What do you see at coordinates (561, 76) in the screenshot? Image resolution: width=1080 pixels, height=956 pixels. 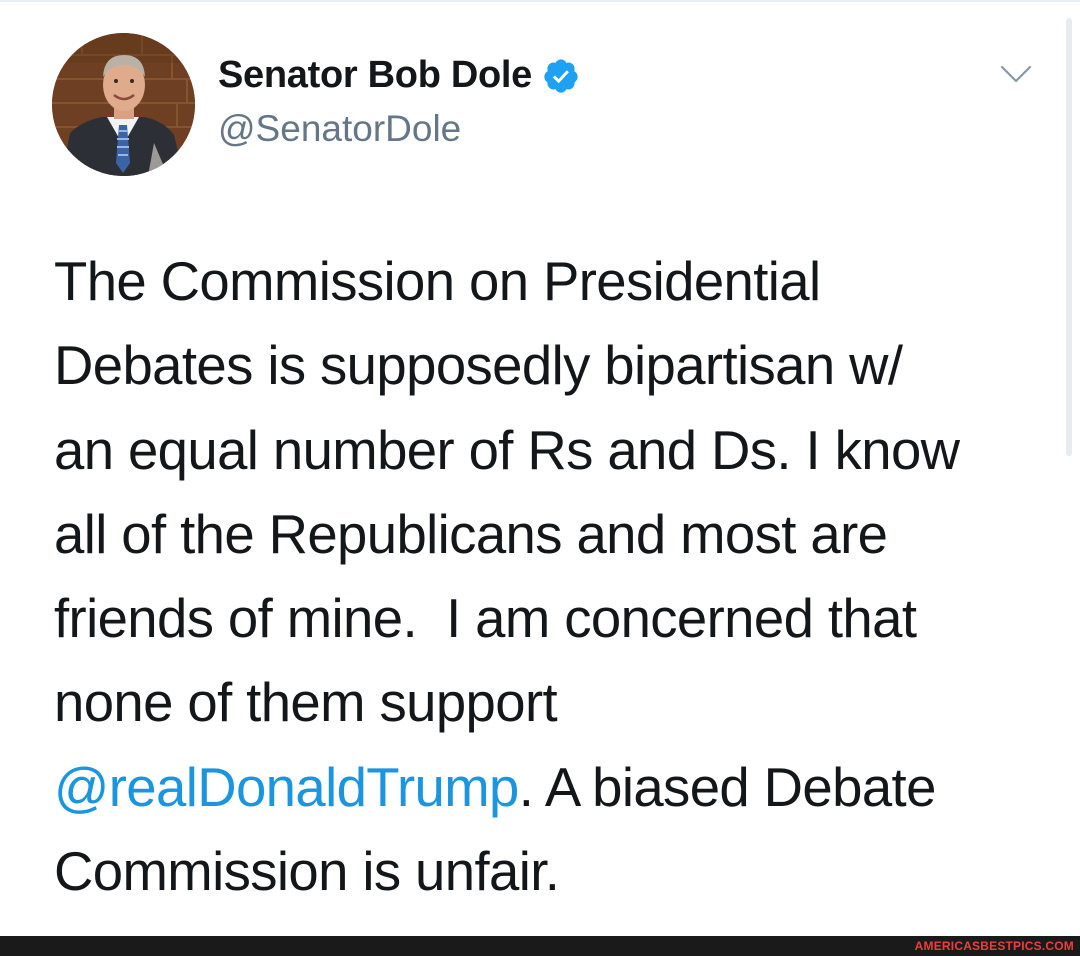 I see `verified-badge-icon` at bounding box center [561, 76].